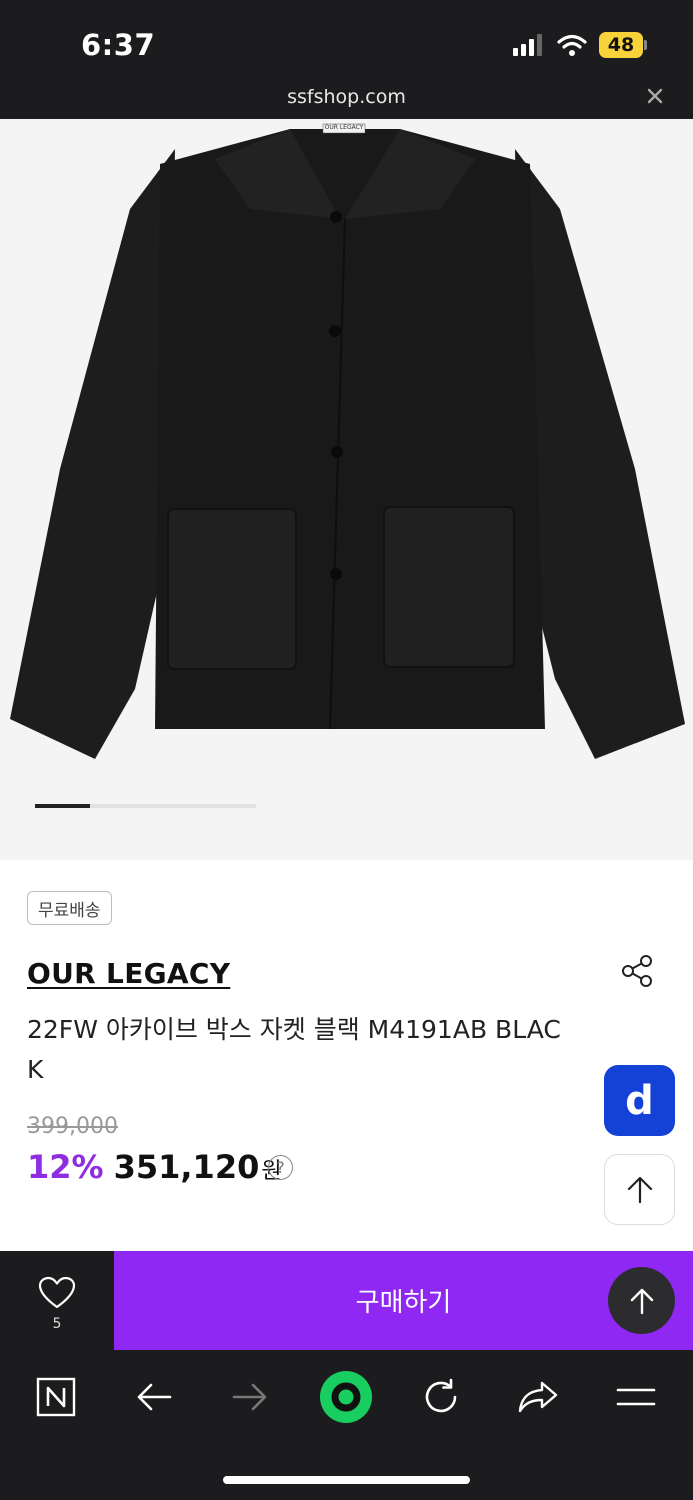 The image size is (693, 1500). What do you see at coordinates (346, 1480) in the screenshot?
I see `home-indicator` at bounding box center [346, 1480].